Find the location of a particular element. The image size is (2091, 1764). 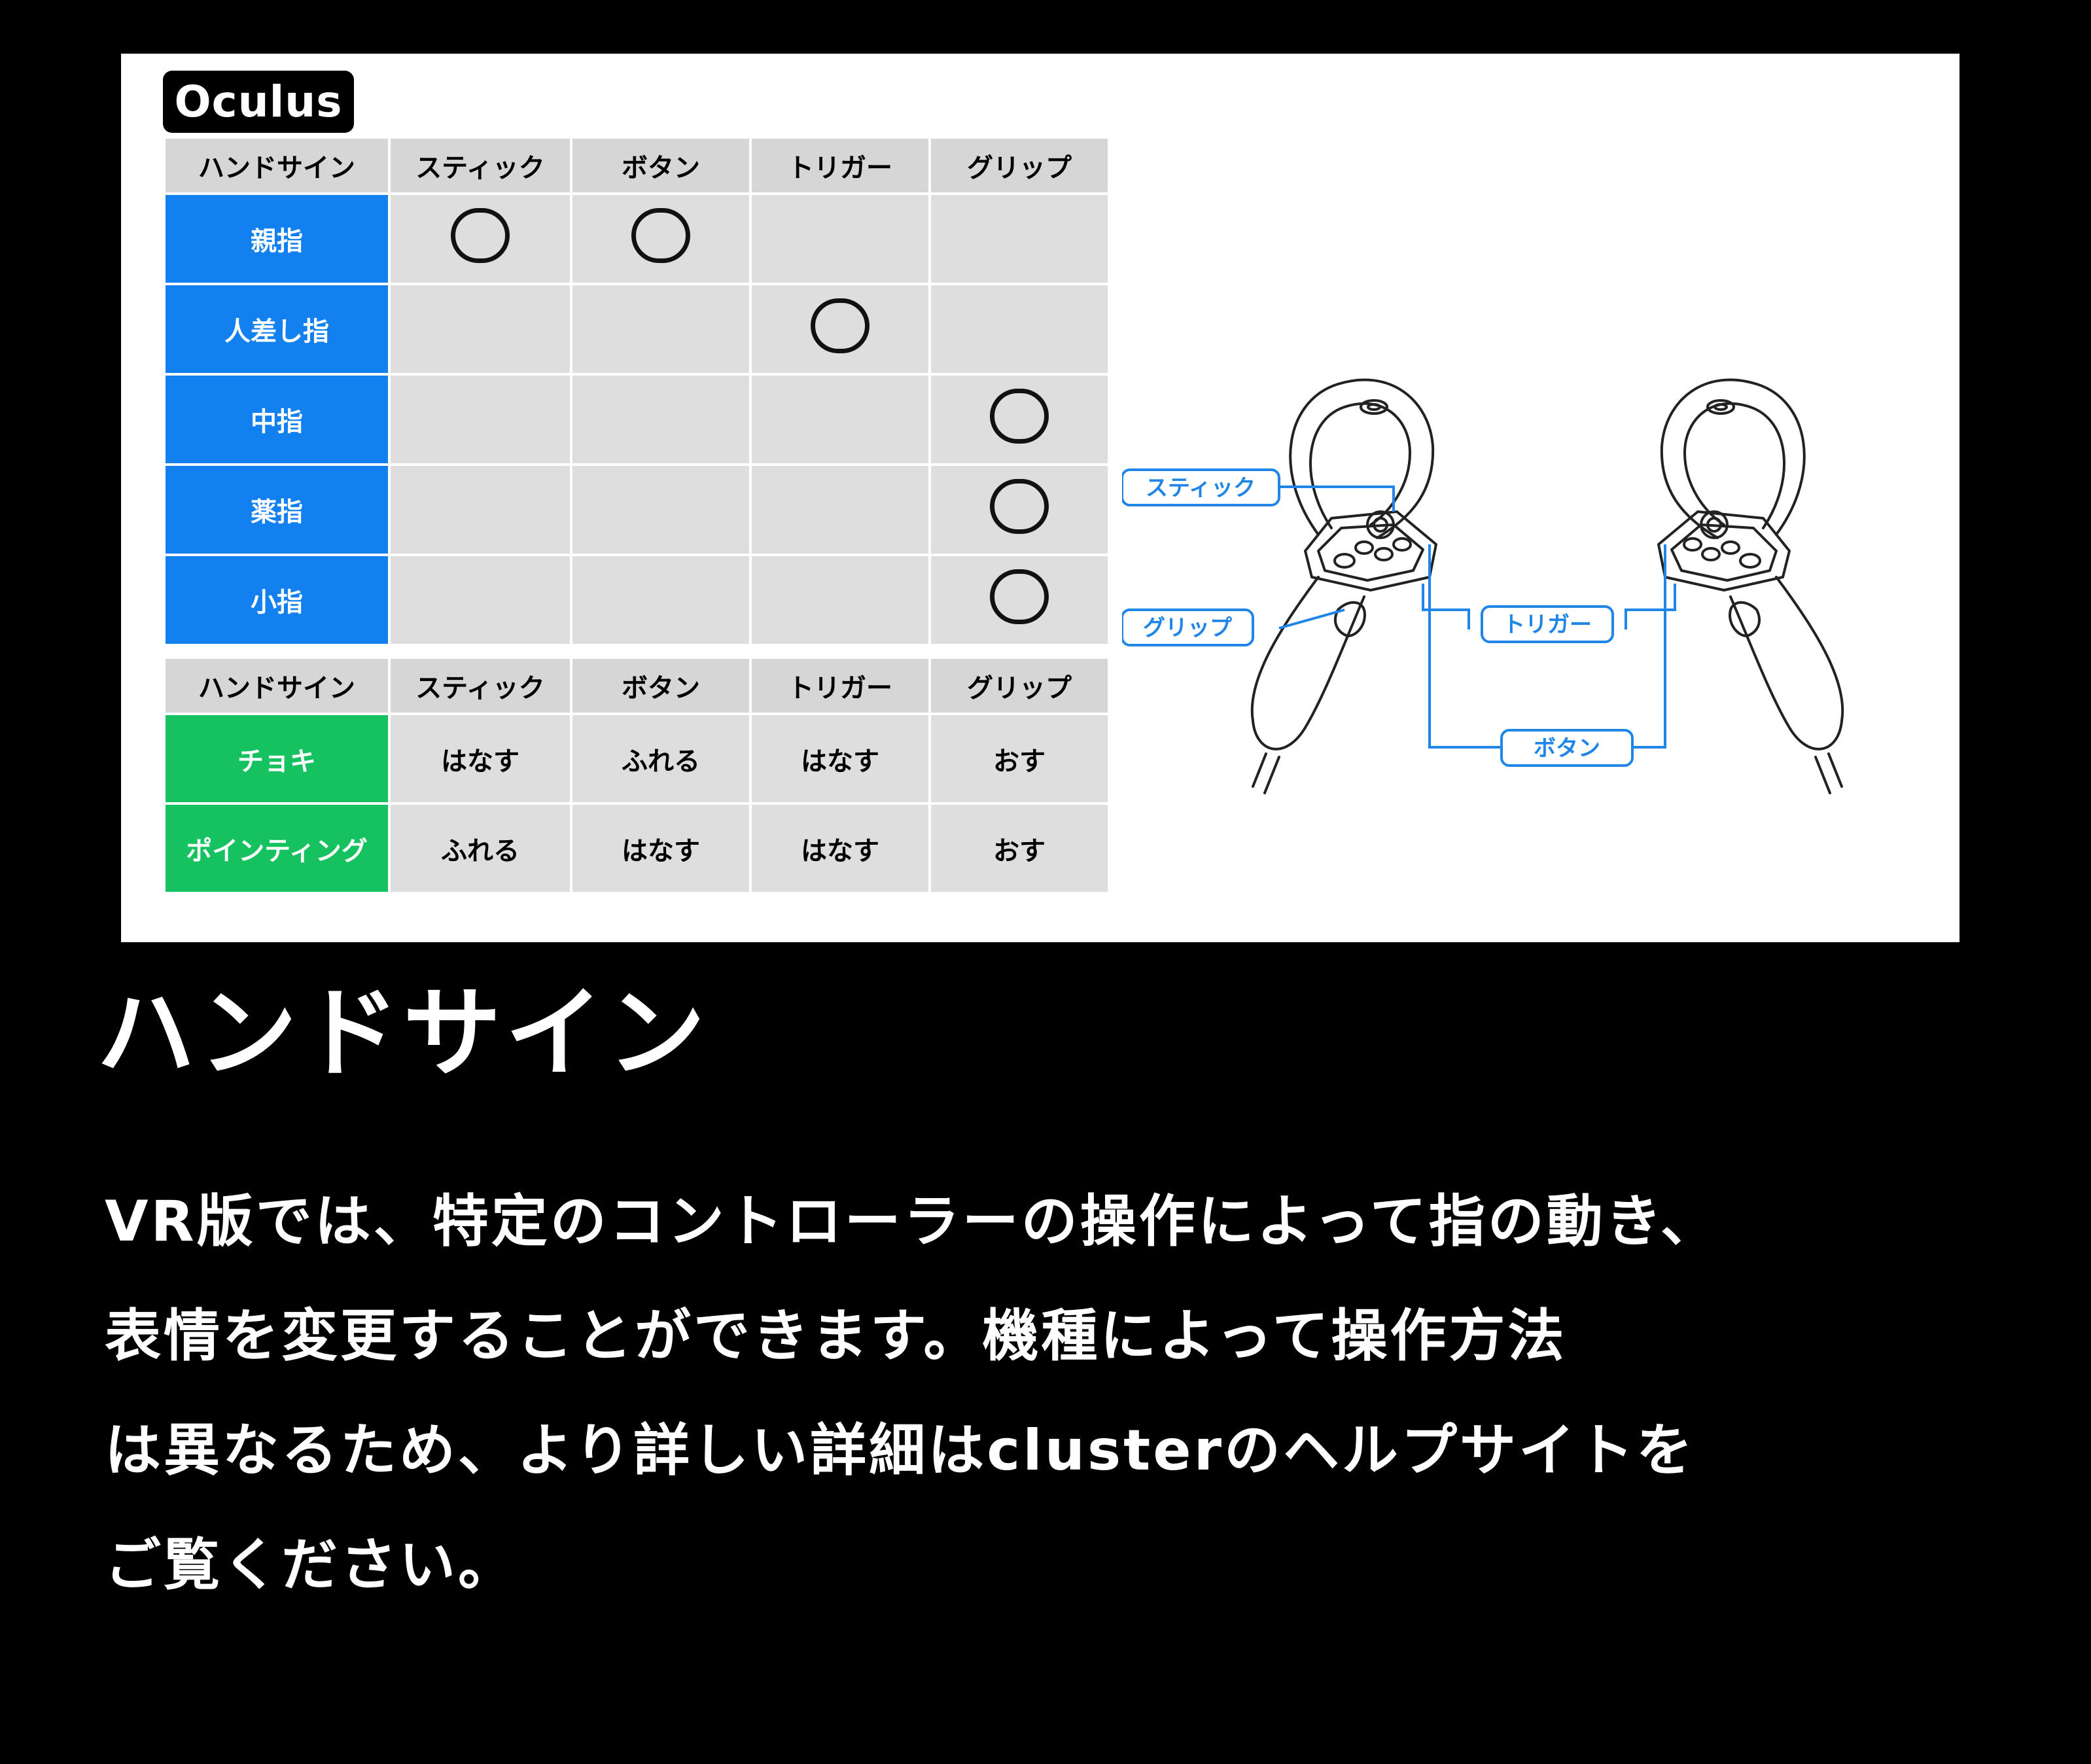

cell-stick: はなす is located at coordinates (481, 760).